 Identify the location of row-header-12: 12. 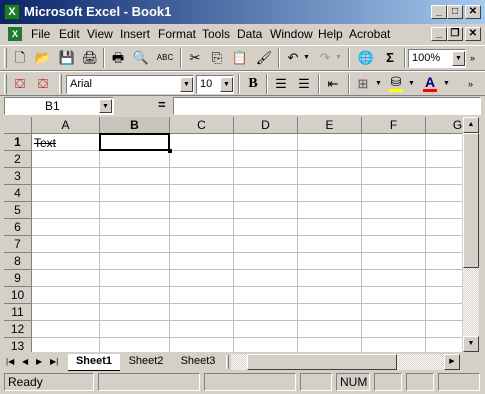
(18, 329).